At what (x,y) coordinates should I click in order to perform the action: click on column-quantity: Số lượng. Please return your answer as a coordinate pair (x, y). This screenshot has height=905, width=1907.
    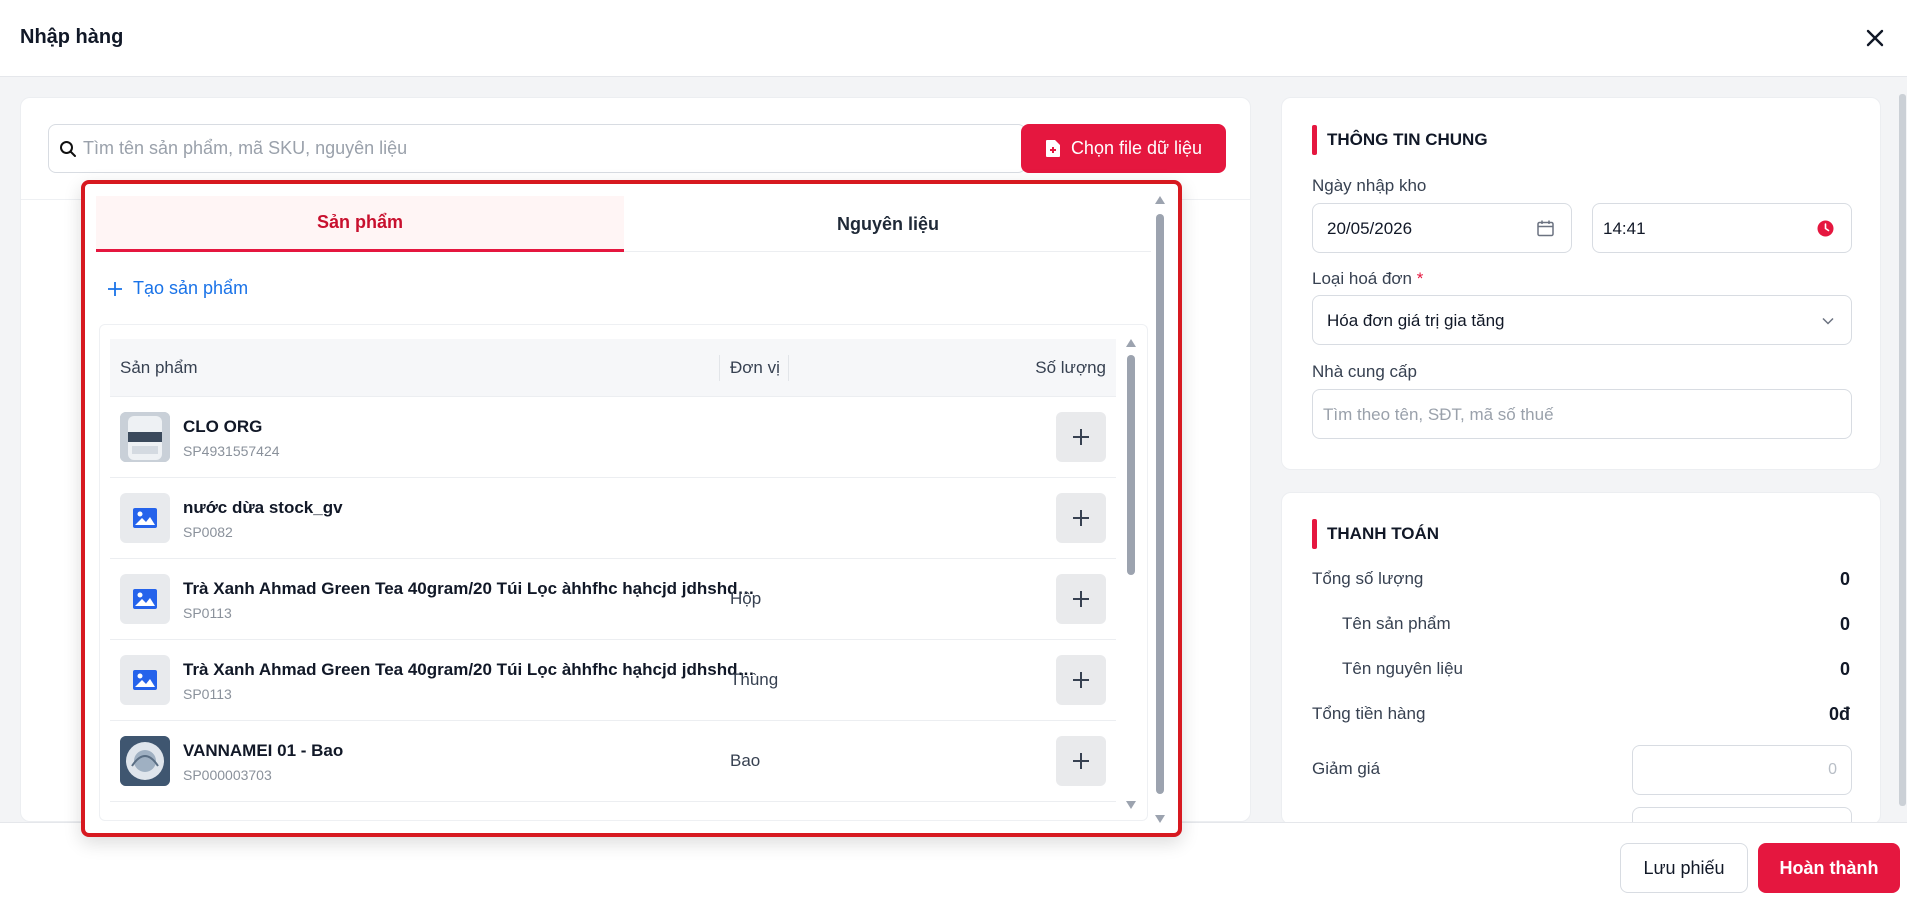
    Looking at the image, I should click on (1070, 367).